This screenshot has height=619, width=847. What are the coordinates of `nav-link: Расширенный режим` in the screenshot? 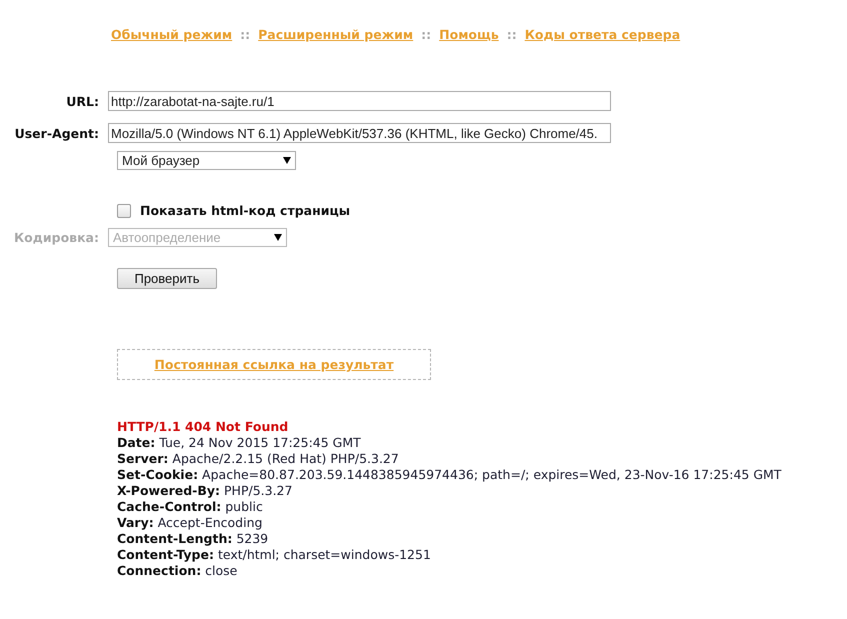 It's located at (336, 34).